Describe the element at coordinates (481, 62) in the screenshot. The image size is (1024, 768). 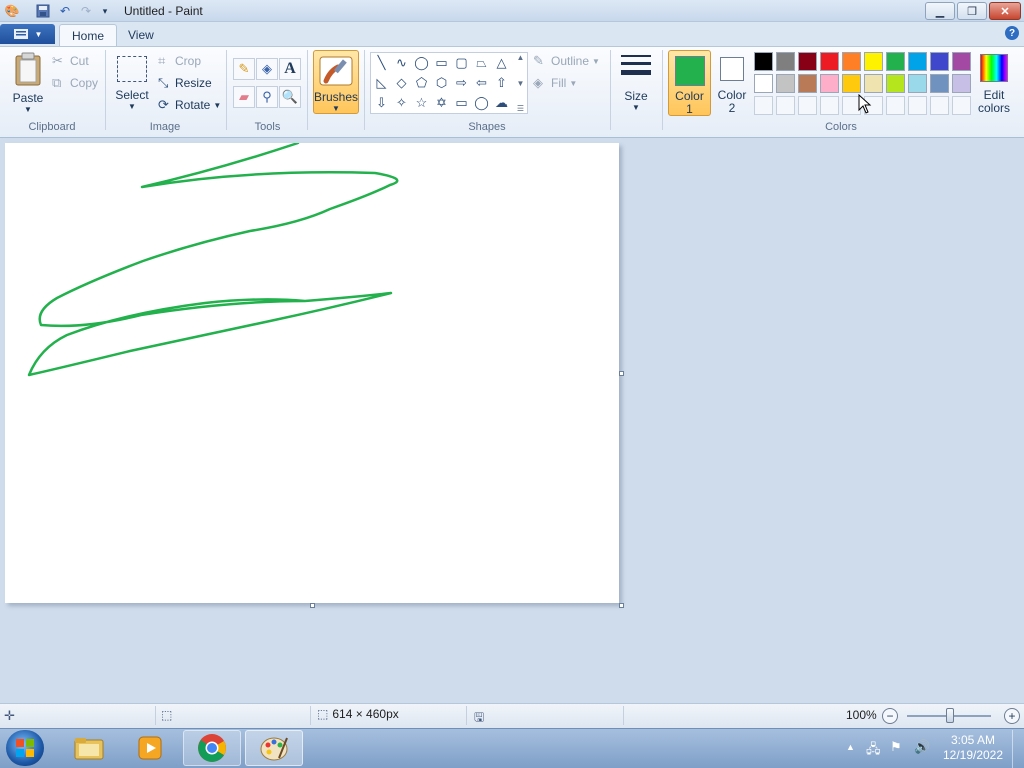
I see `polygon-shape-icon: ⏢` at that location.